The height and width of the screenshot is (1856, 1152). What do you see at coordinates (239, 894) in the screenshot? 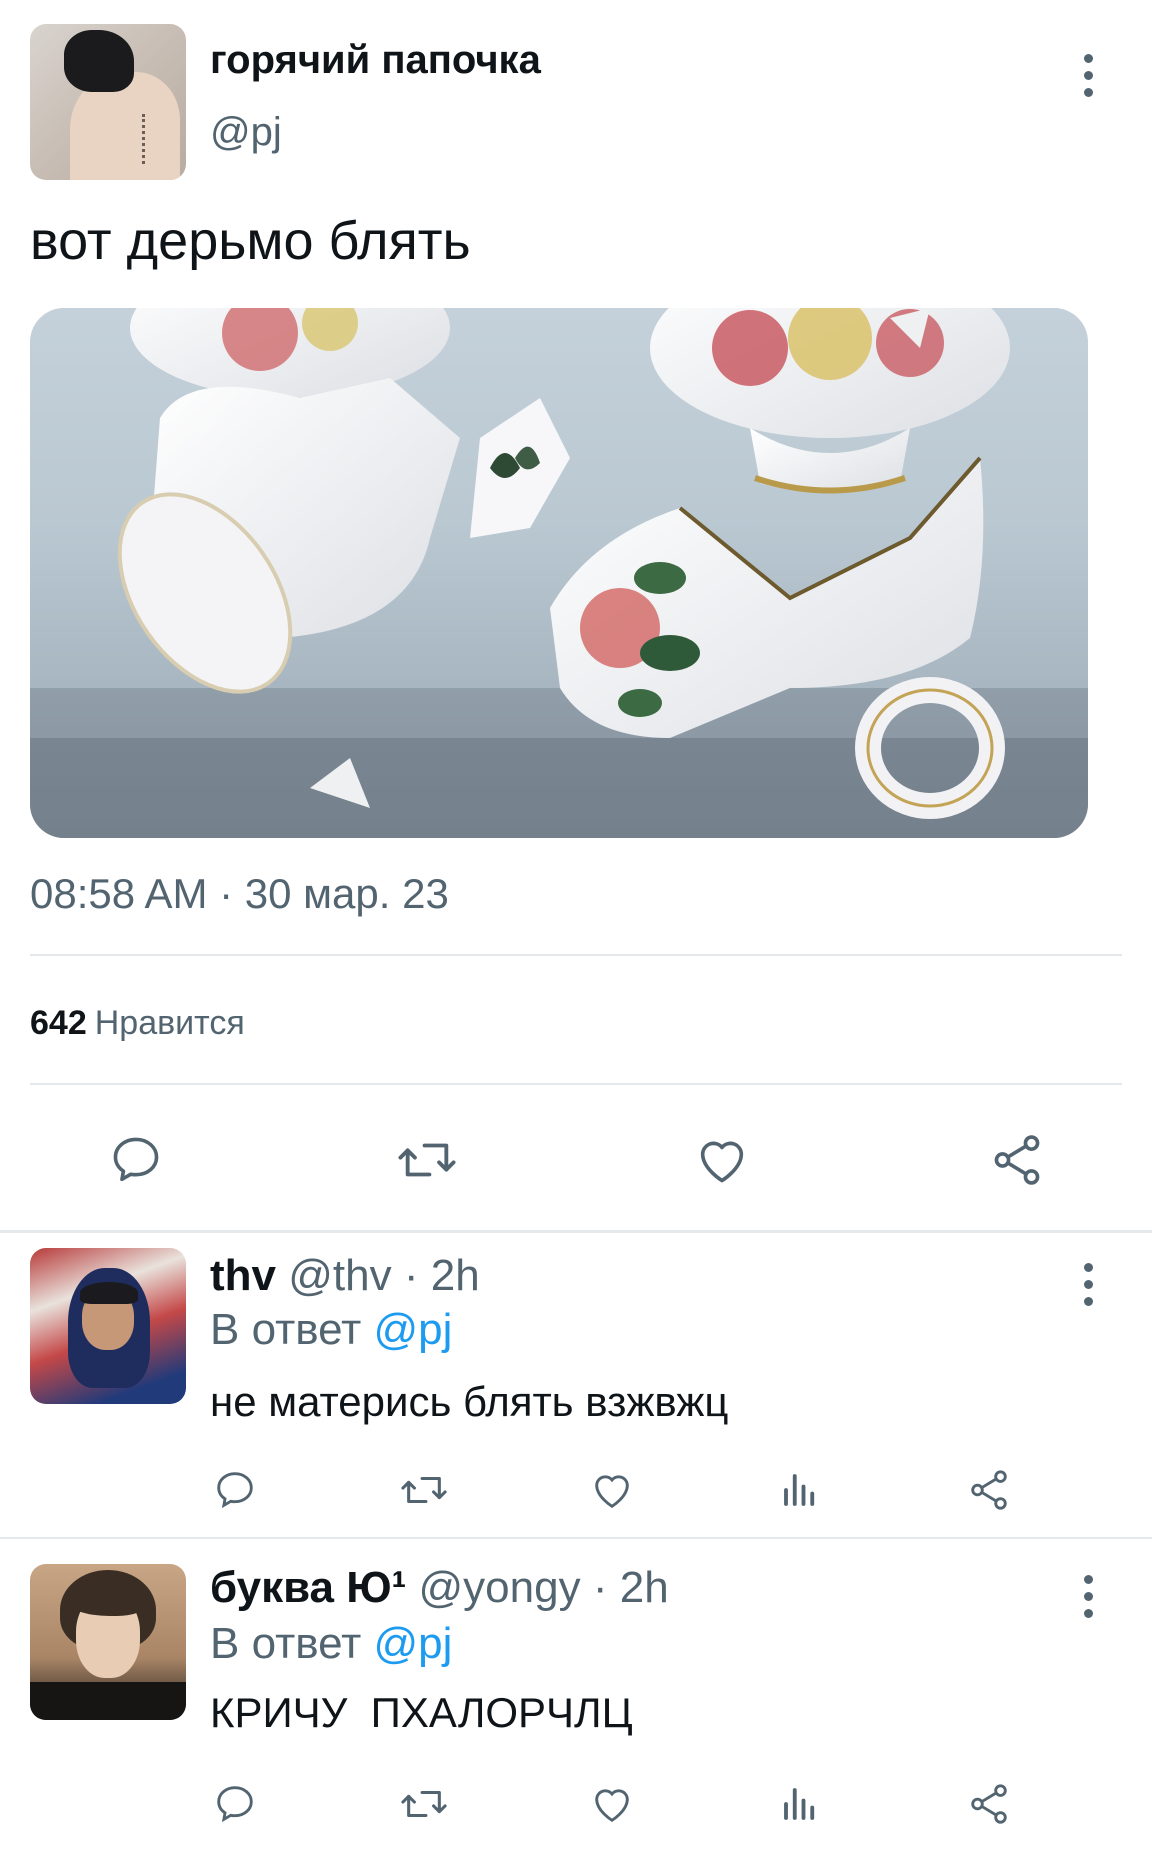
I see `tweet-timestamp: 08:58 AM · 30 мар. 23` at bounding box center [239, 894].